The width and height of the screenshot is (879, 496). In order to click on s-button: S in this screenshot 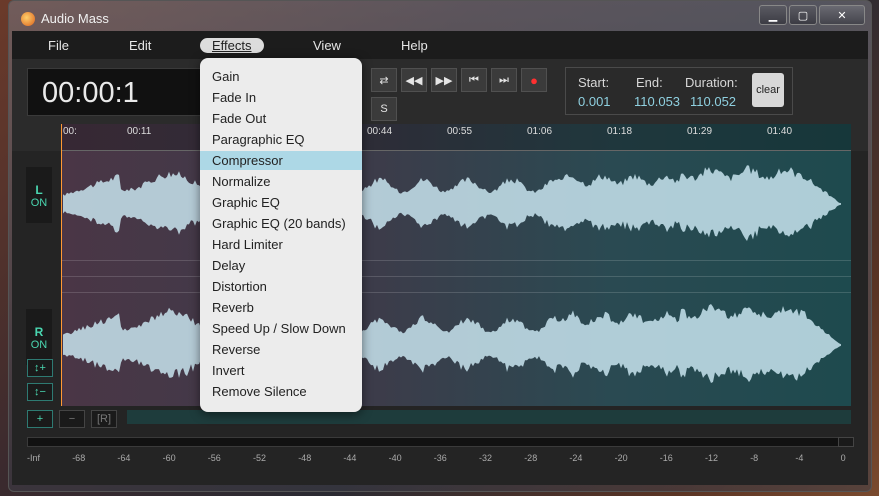, I will do `click(384, 109)`.